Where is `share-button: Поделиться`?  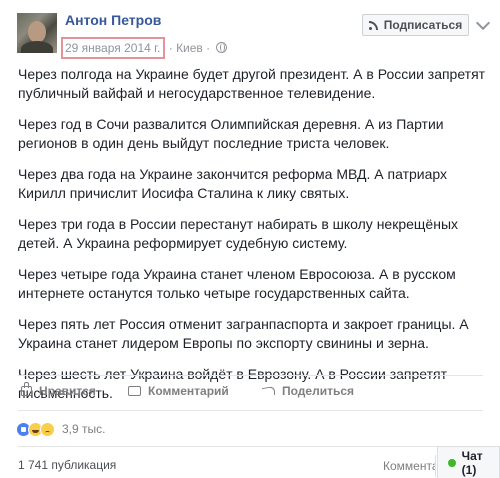
share-button: Поделиться is located at coordinates (308, 391).